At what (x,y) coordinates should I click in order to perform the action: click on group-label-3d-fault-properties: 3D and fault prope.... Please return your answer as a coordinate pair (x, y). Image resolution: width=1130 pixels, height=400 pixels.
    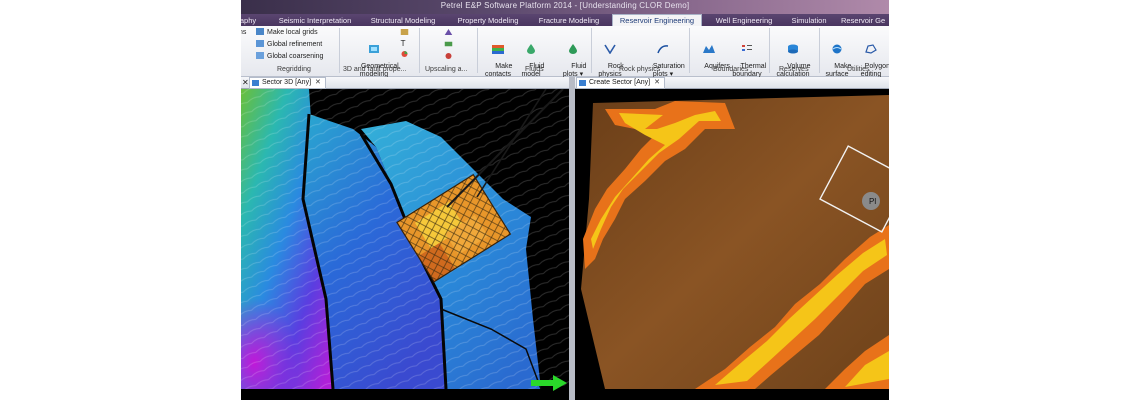
    Looking at the image, I should click on (375, 69).